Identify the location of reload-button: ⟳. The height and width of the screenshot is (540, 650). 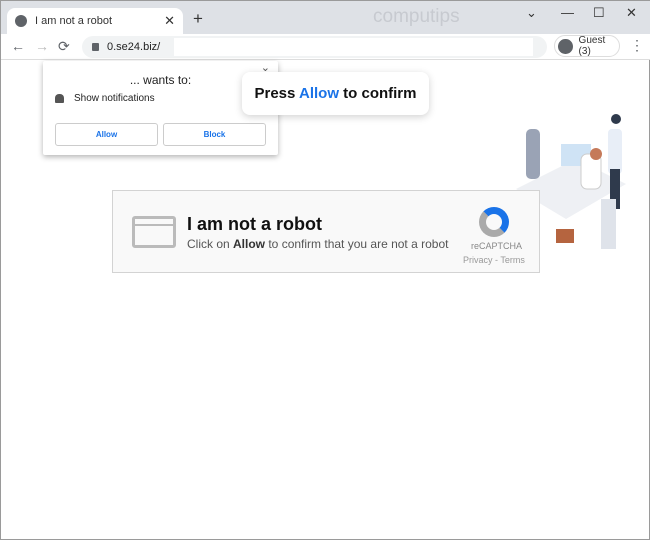
(64, 46).